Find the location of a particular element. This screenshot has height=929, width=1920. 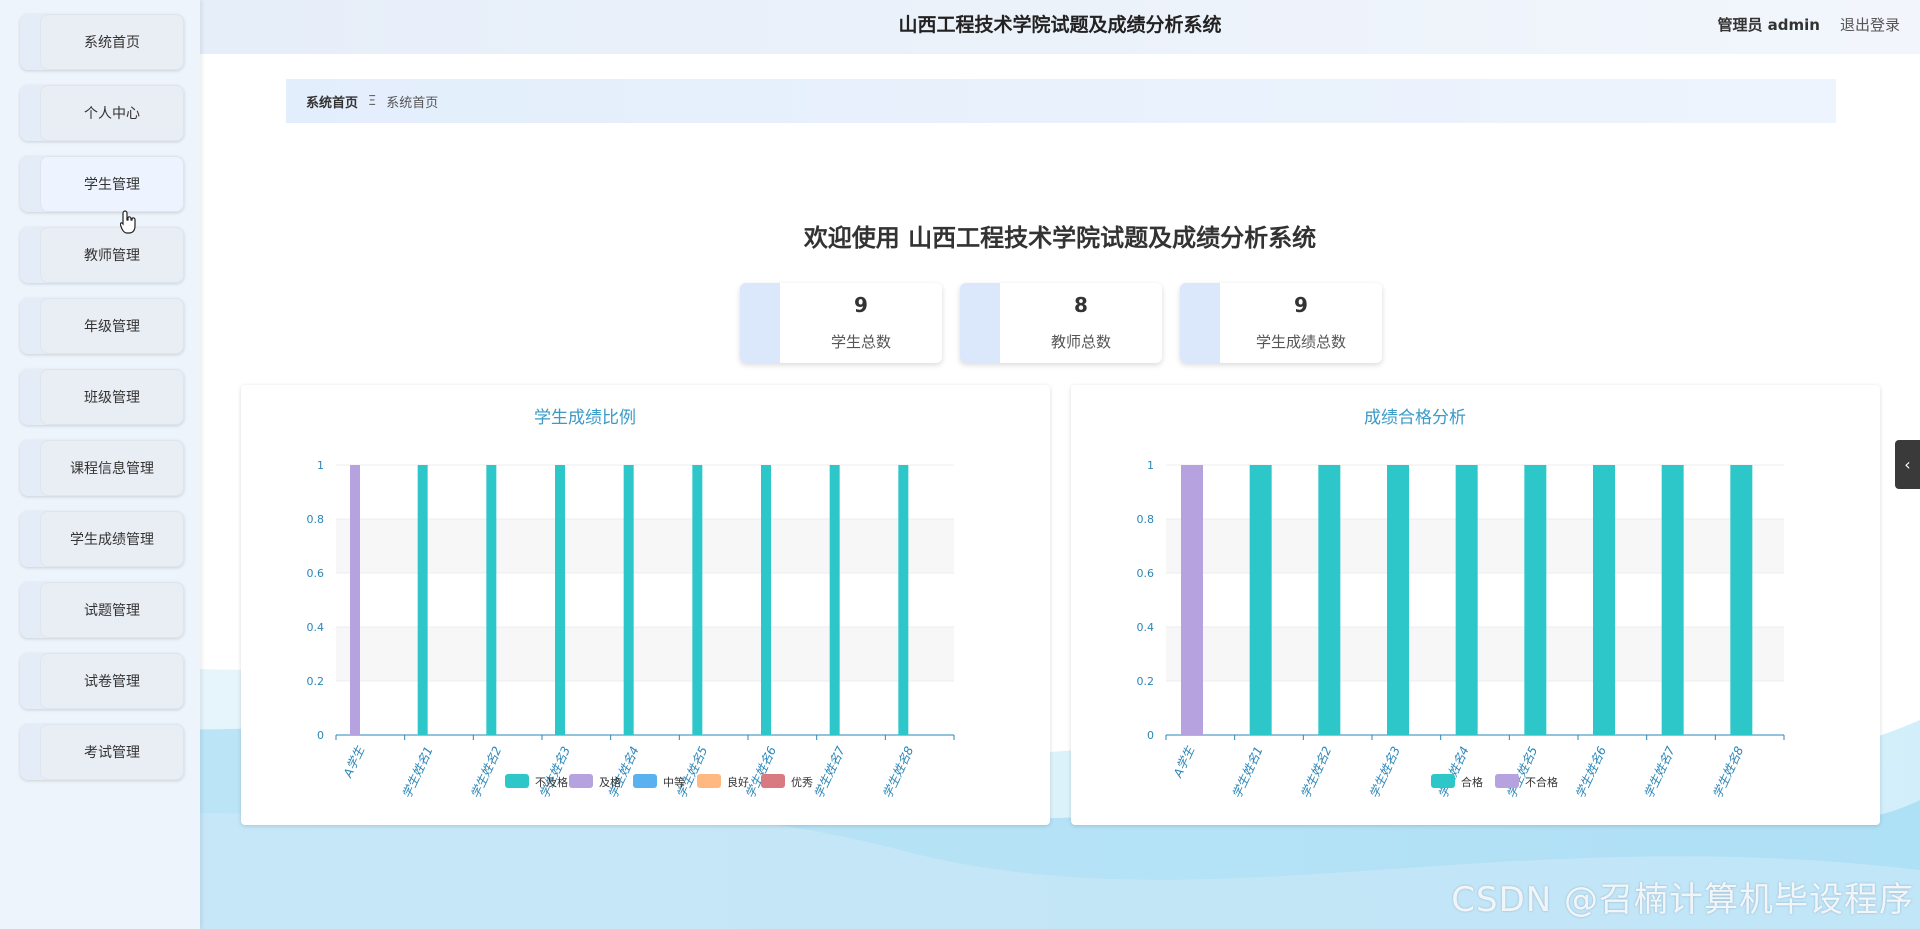

legend-label: 良好 is located at coordinates (738, 782).